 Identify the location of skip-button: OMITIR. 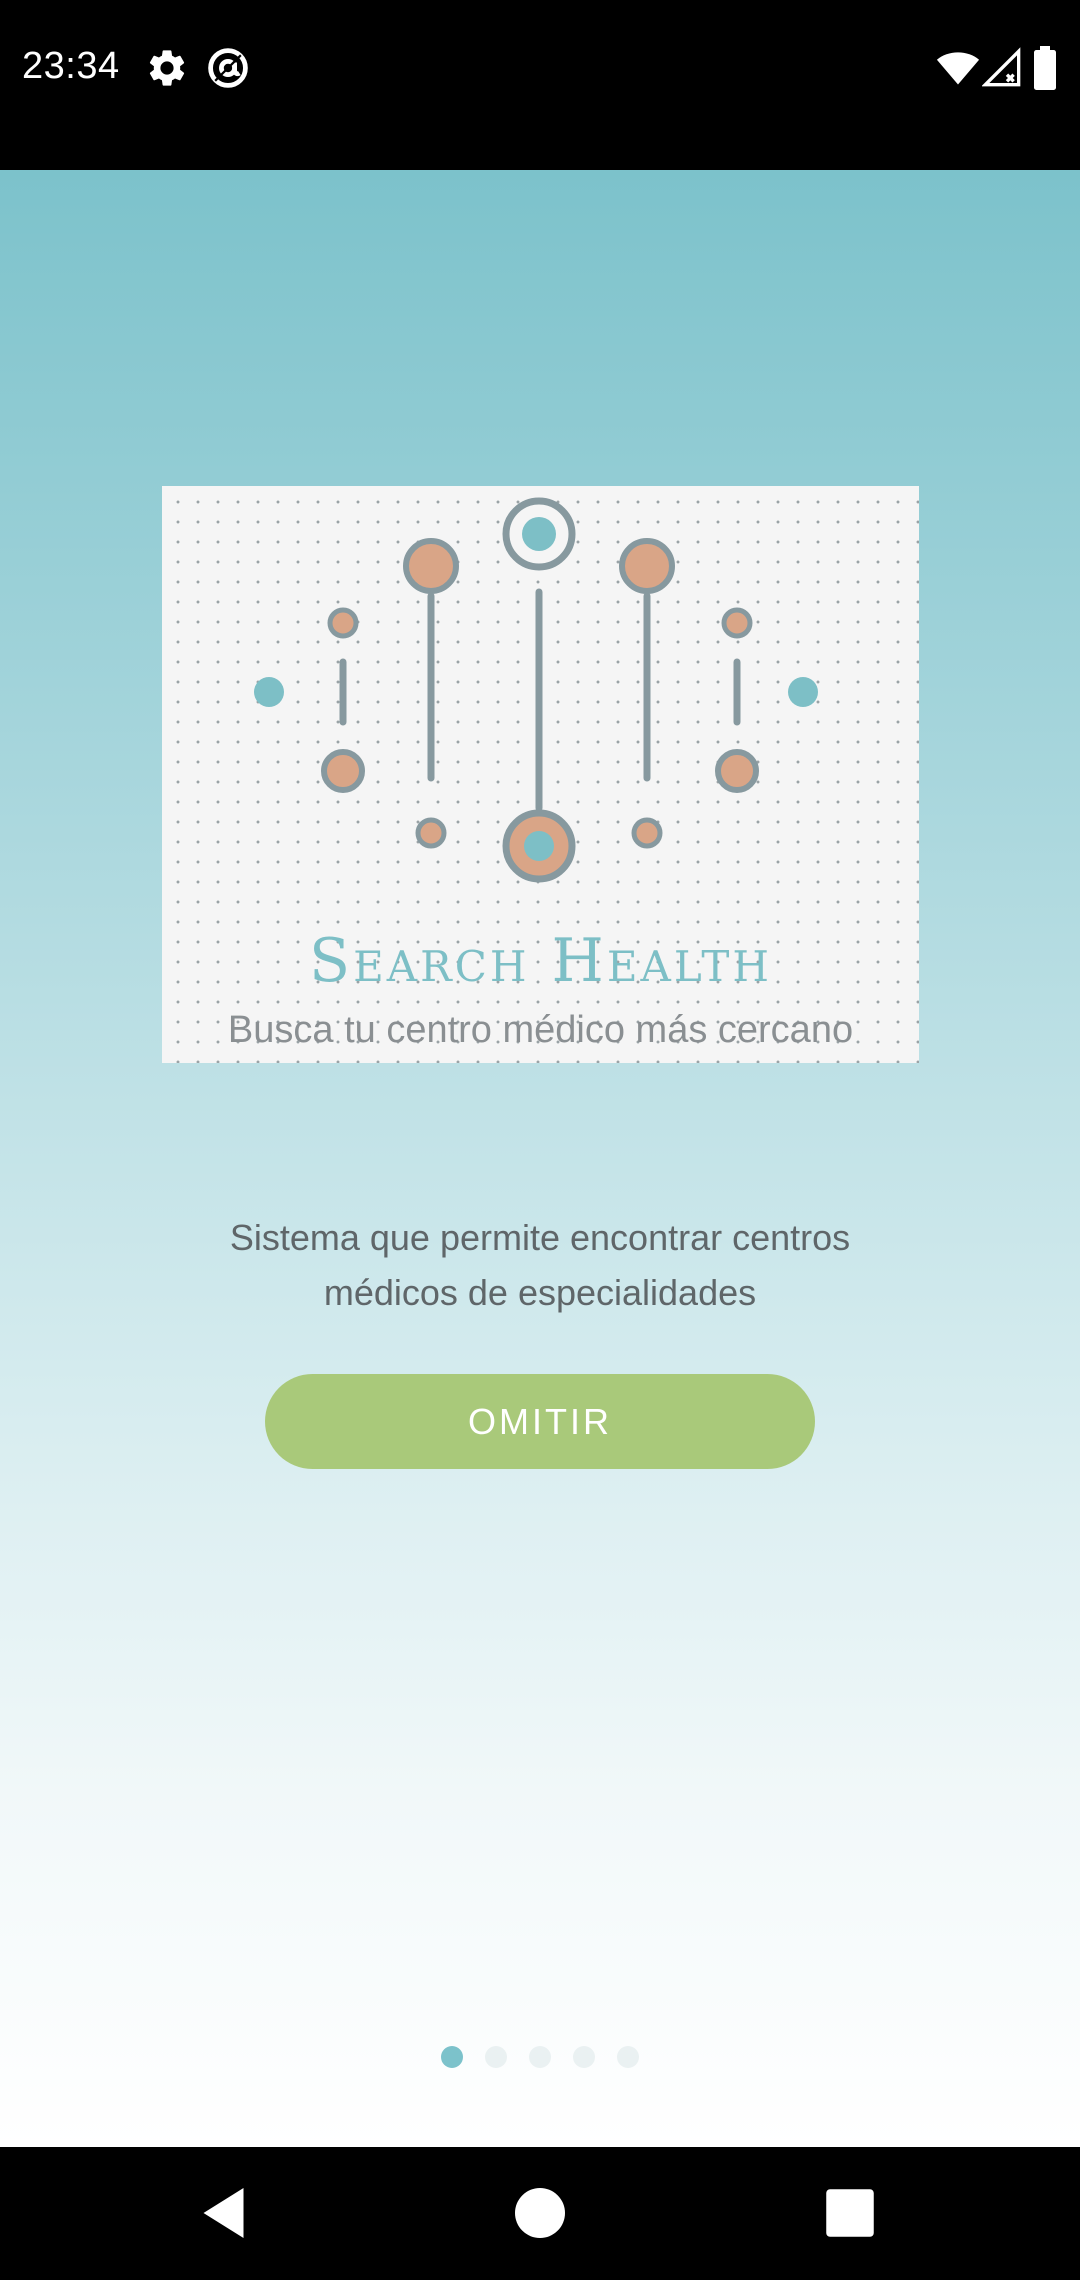
(540, 1421).